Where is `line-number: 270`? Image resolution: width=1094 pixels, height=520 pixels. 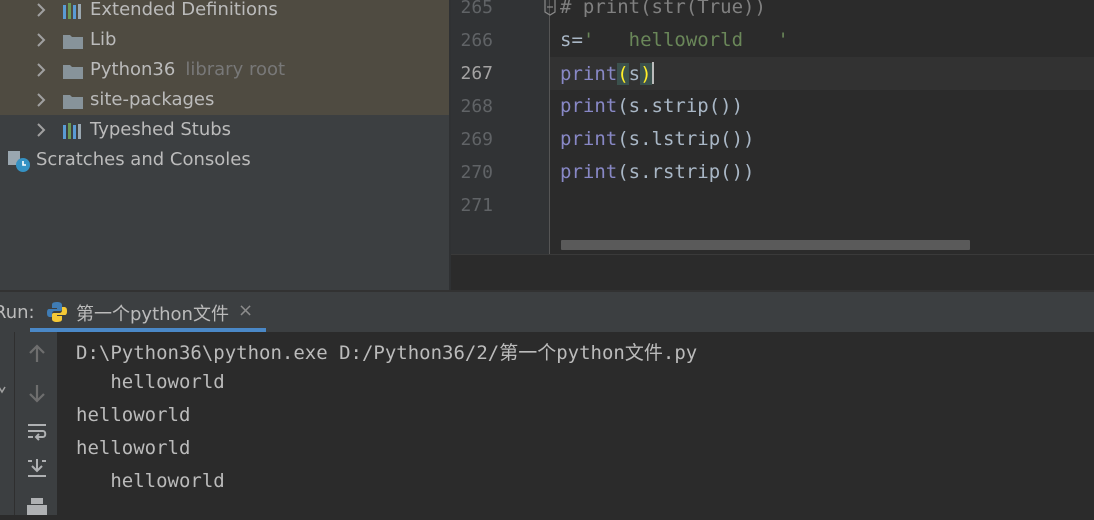 line-number: 270 is located at coordinates (476, 172).